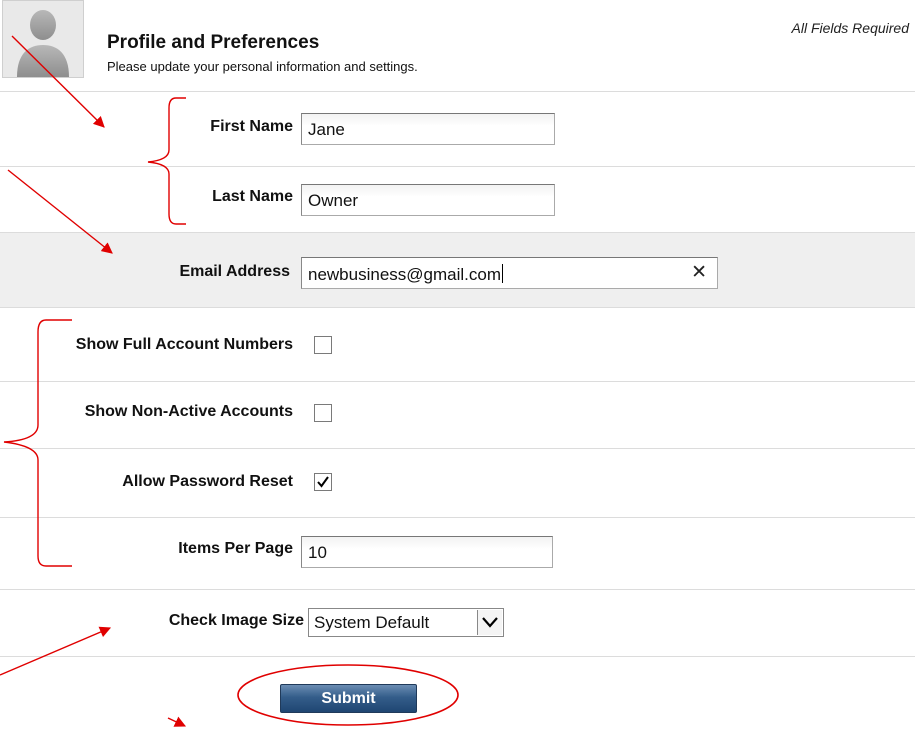 The image size is (915, 734). What do you see at coordinates (236, 620) in the screenshot?
I see `check-image-size-label: Check Image Size` at bounding box center [236, 620].